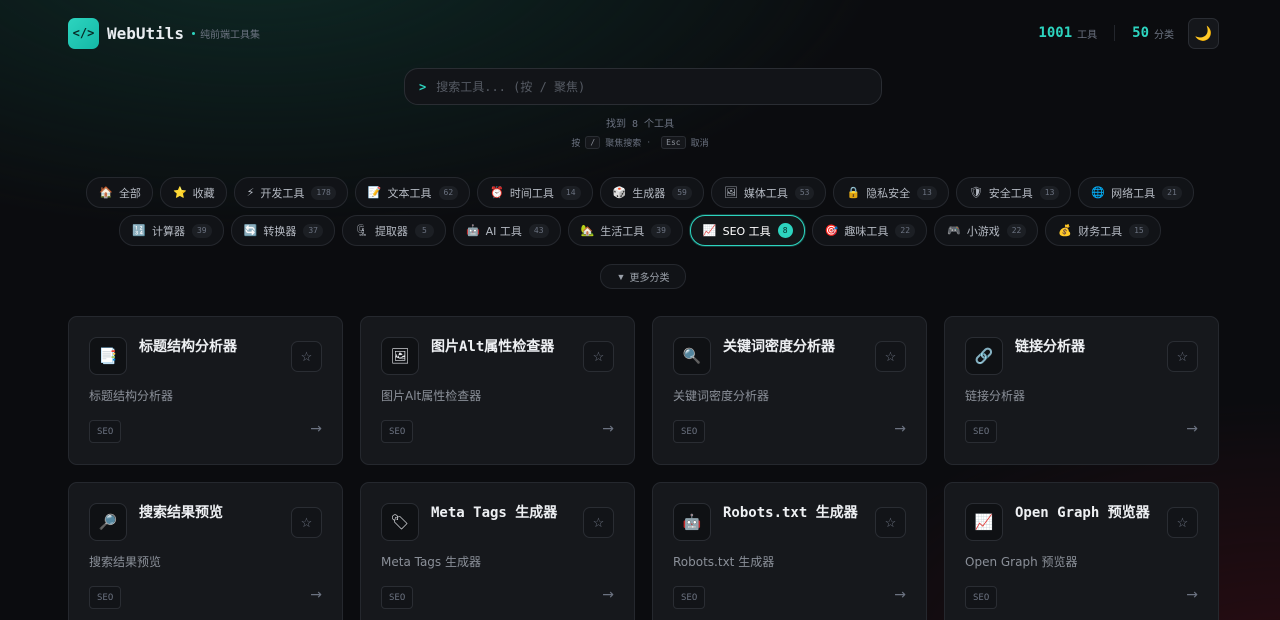 The height and width of the screenshot is (620, 1280). I want to click on tool-card-meta-tags: 🏷 Meta Tags 生成器 ☆ Meta Tags 生成器 SEO →, so click(497, 551).